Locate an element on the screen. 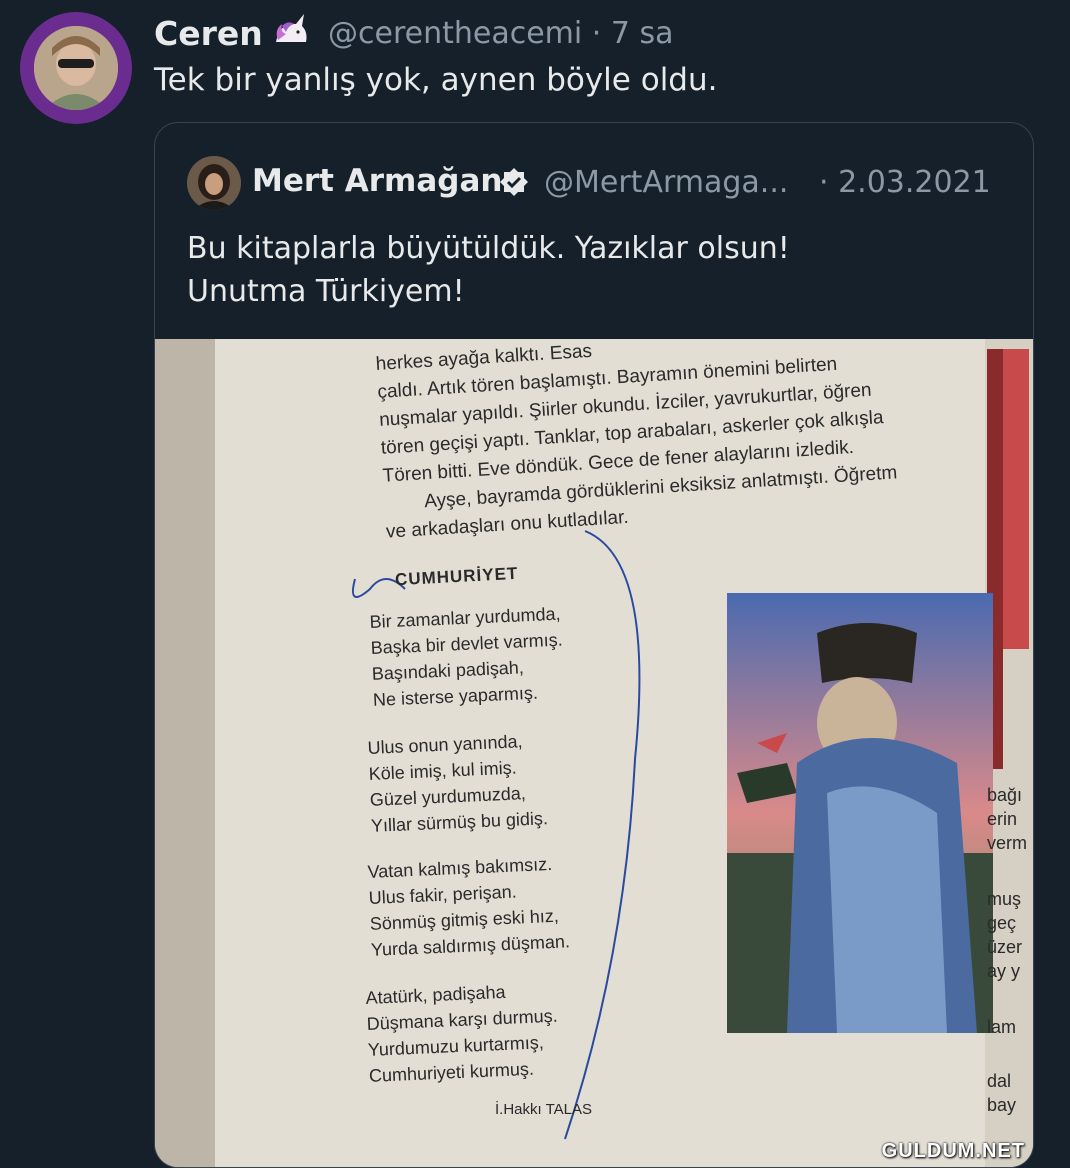 The image size is (1070, 1168). cut-off-text: bay is located at coordinates (1002, 1105).